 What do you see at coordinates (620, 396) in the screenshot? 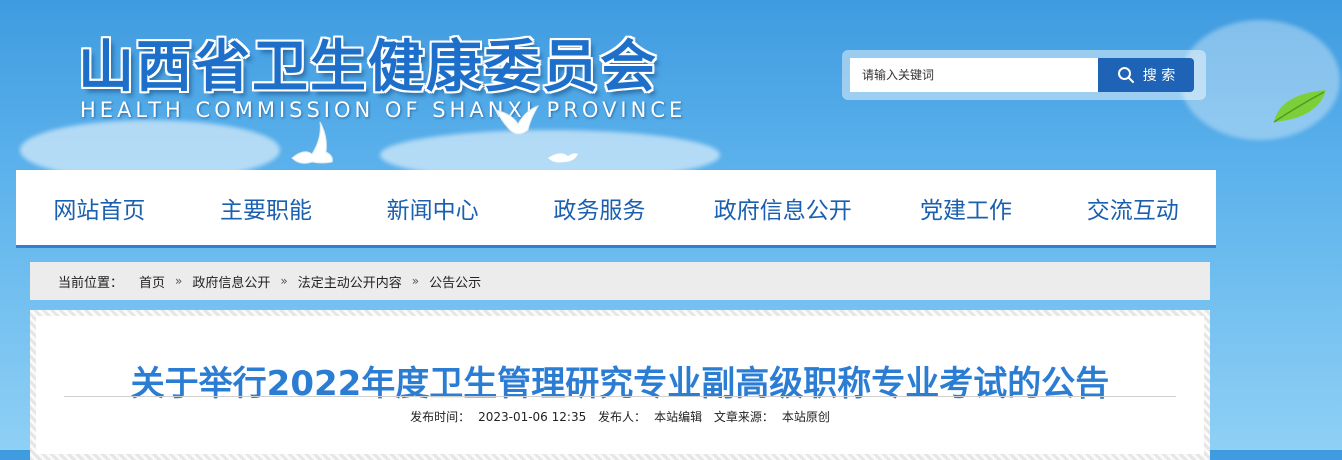
I see `title-divider` at bounding box center [620, 396].